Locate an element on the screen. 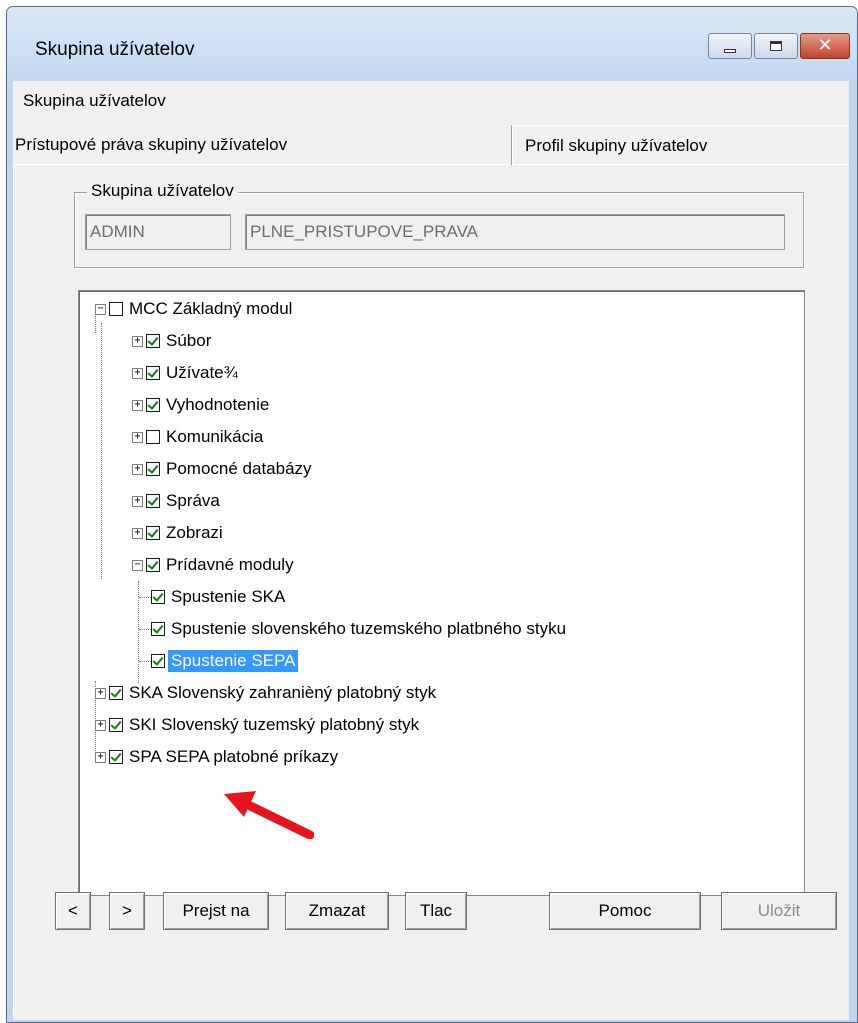  tree-node-pomocne-databazy: + Pomocné databázy is located at coordinates (222, 469).